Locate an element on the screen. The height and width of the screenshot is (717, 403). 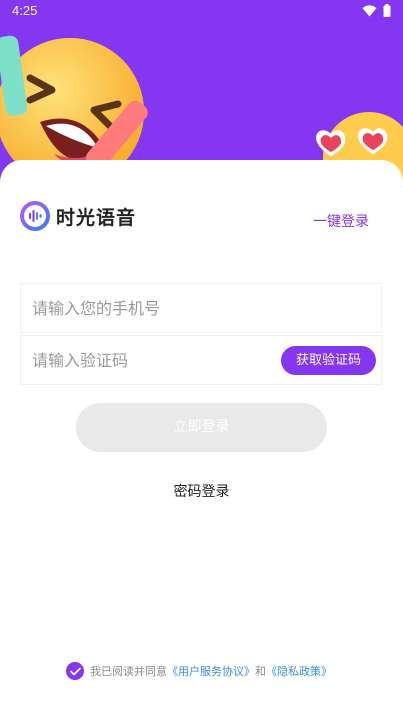
privacy-policy-link: 《隐私政策》 is located at coordinates (299, 671).